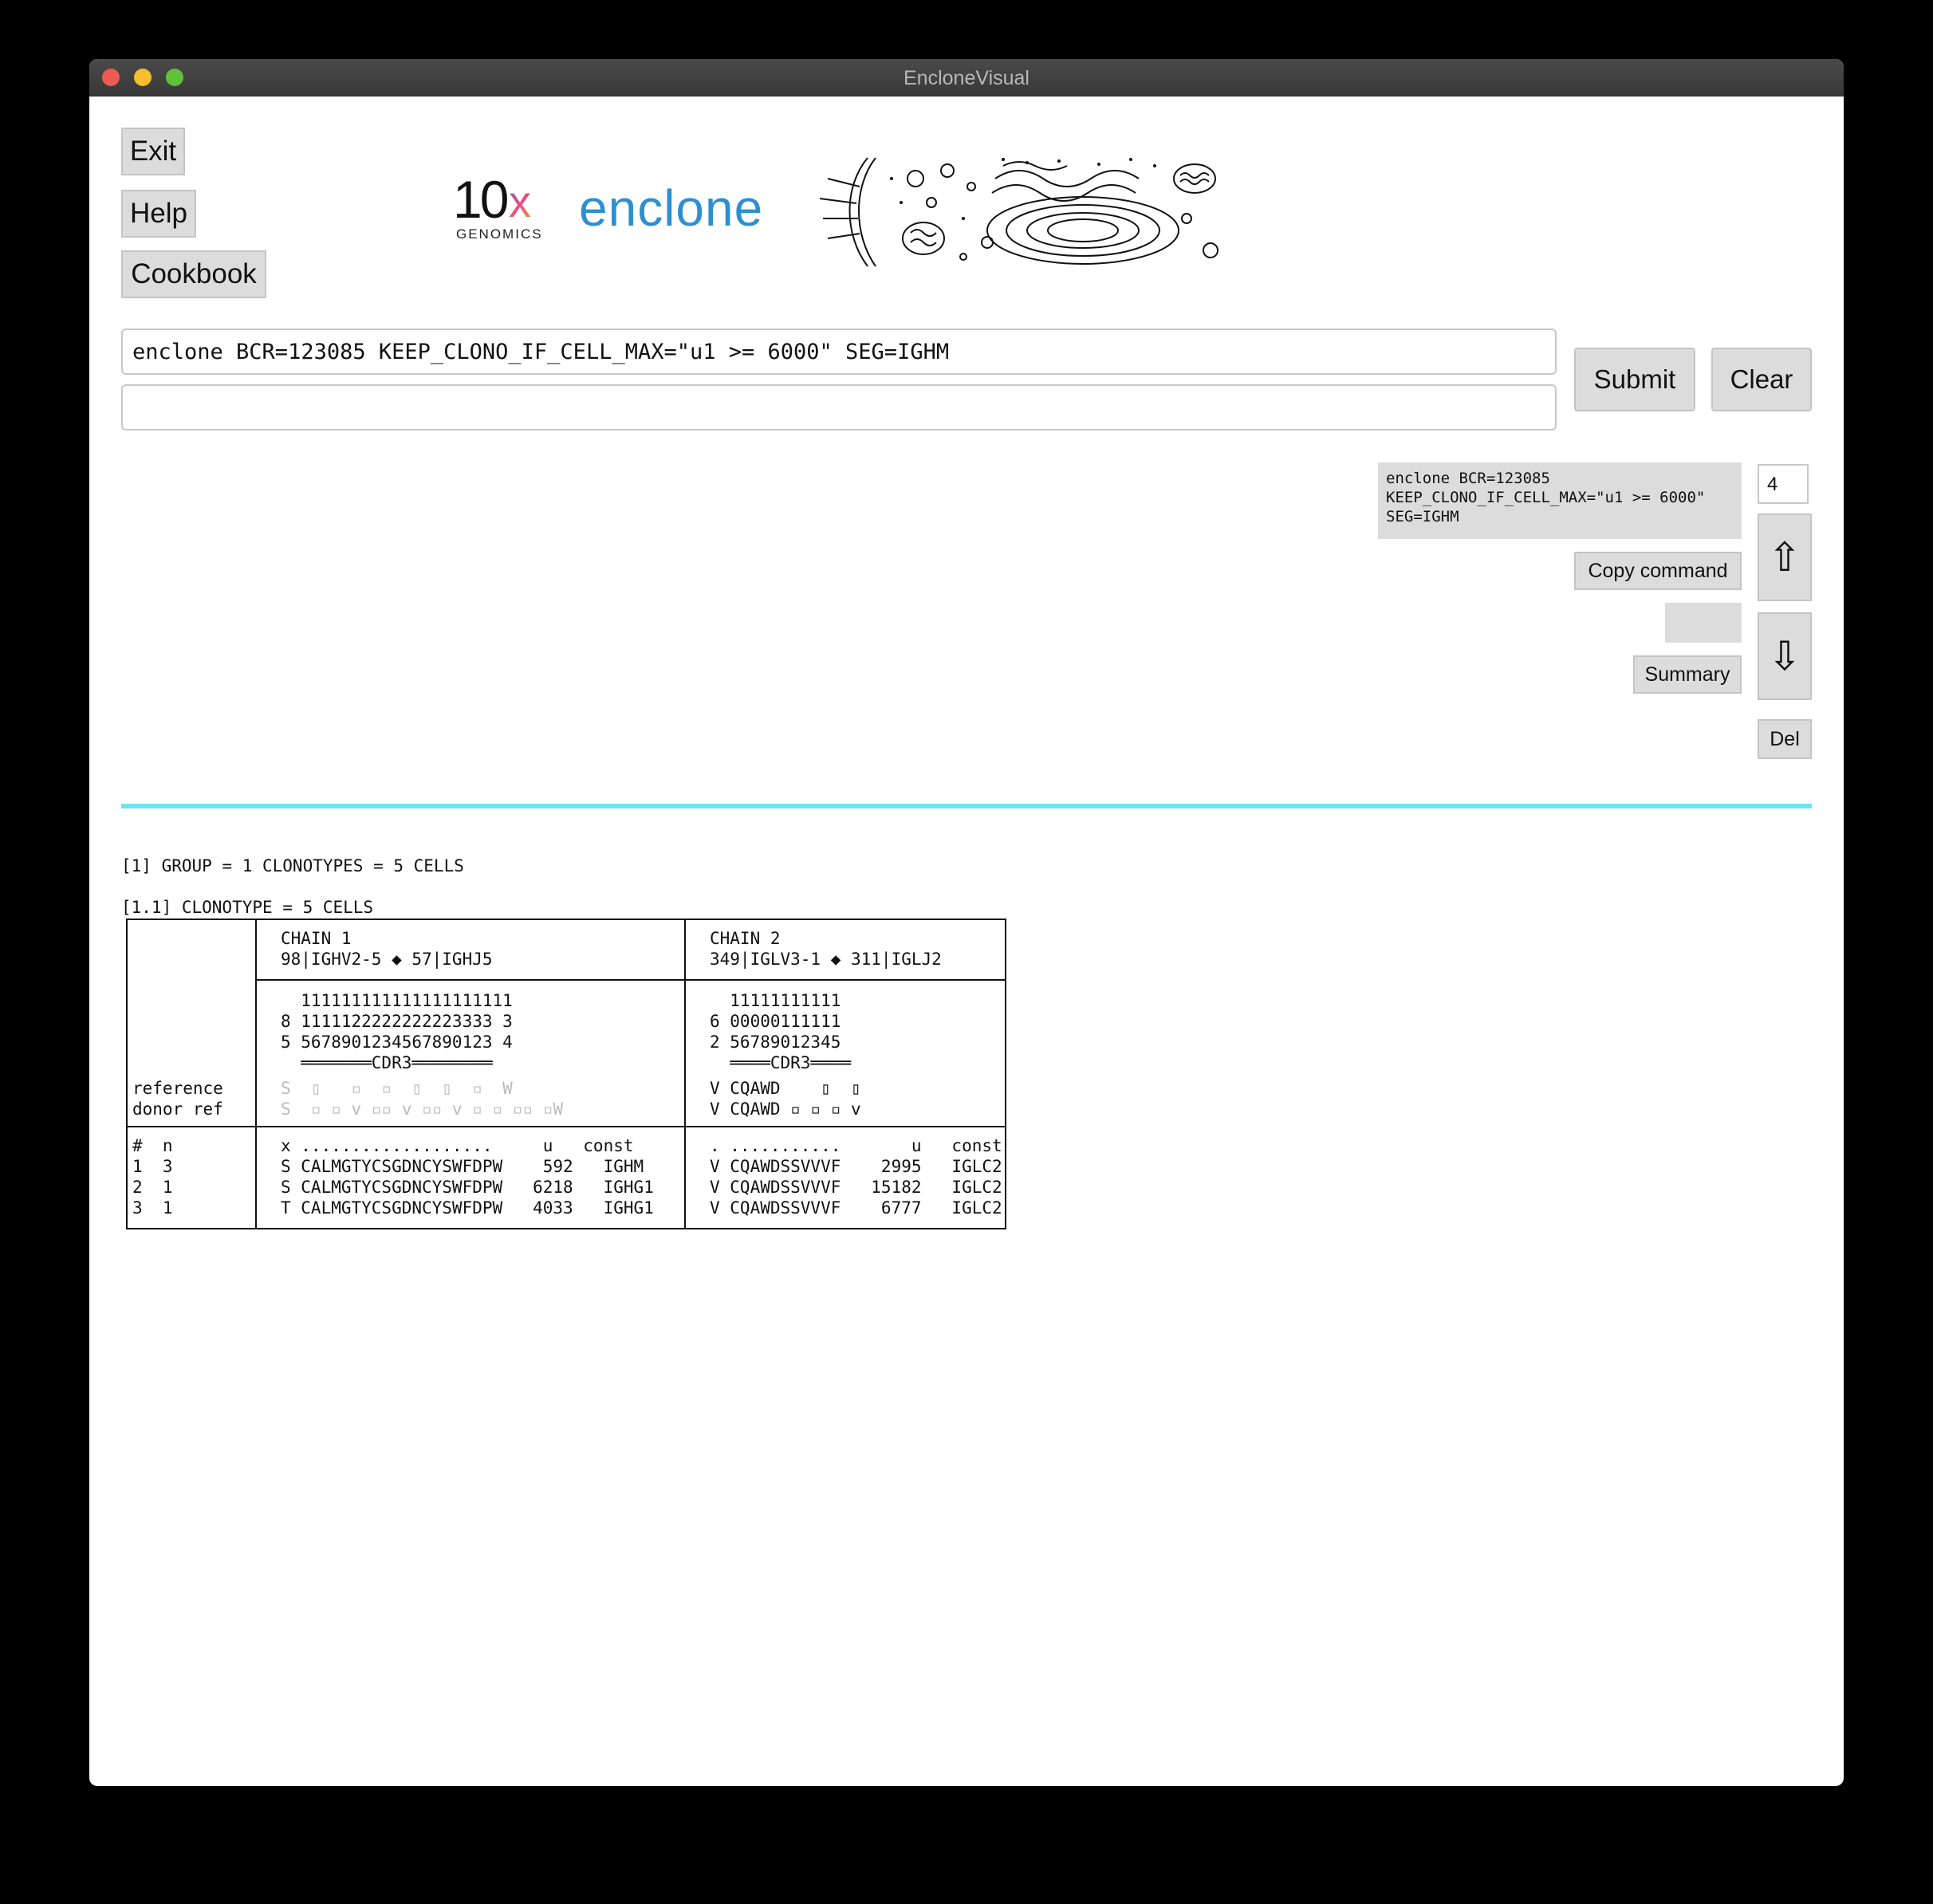  I want to click on chain2-column-header: . ........... u const, so click(856, 1145).